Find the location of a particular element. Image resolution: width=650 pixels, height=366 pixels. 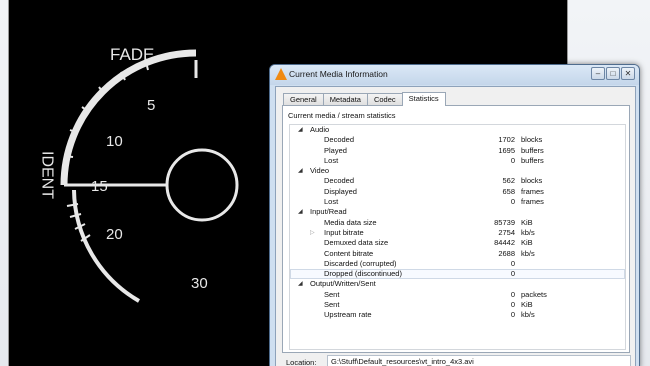

stat-value: 85739 is located at coordinates (504, 222).